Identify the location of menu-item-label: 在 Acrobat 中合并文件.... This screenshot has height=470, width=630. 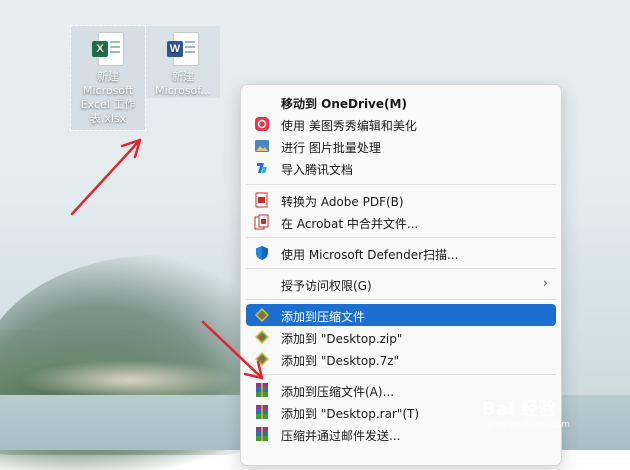
(350, 224).